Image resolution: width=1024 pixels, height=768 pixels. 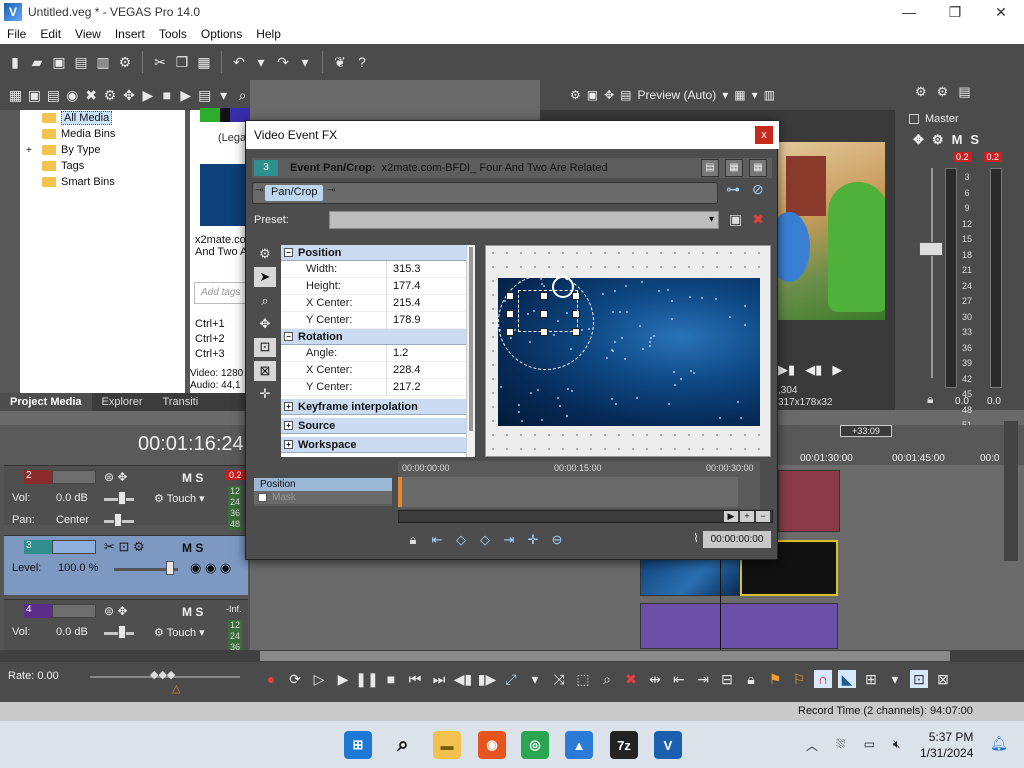 What do you see at coordinates (323, 484) in the screenshot?
I see `kf-row-position: Position` at bounding box center [323, 484].